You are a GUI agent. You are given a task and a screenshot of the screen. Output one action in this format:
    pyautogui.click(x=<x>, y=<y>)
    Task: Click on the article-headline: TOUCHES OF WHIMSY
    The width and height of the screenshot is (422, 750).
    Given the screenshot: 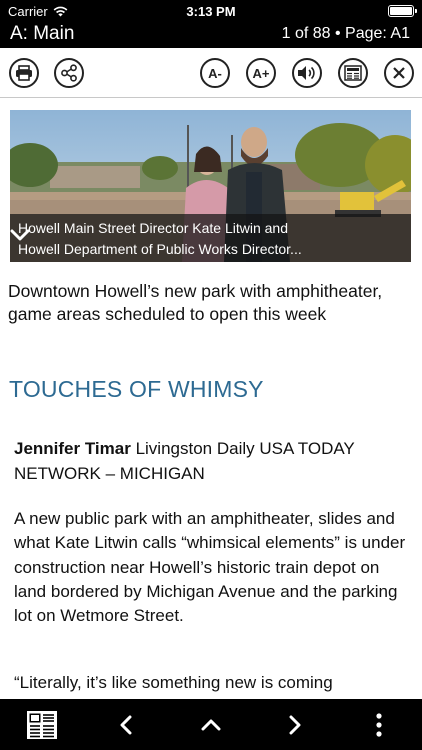 What is the action you would take?
    pyautogui.click(x=136, y=389)
    